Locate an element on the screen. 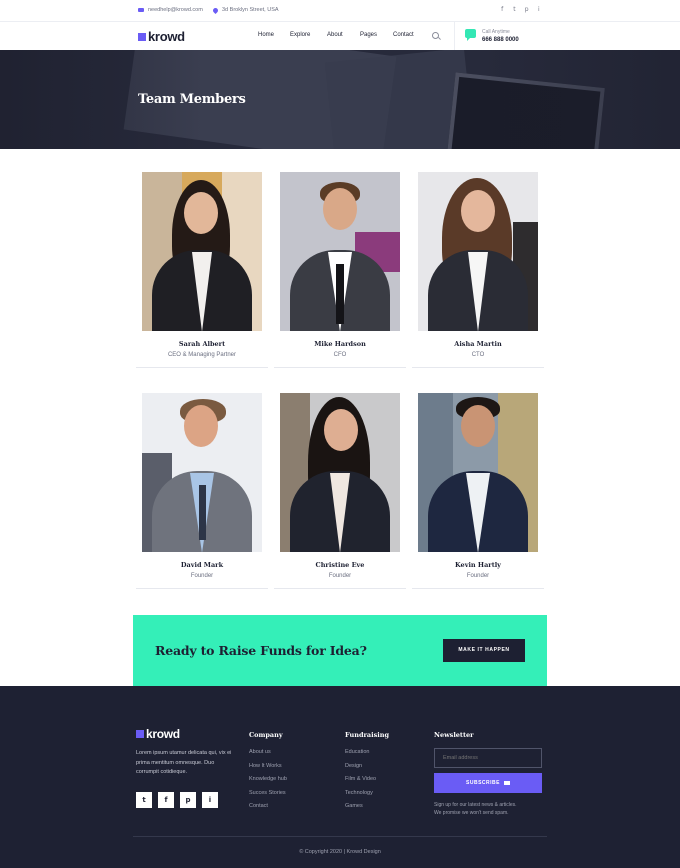 The image size is (680, 868). nav-item-pages: Pages is located at coordinates (368, 35).